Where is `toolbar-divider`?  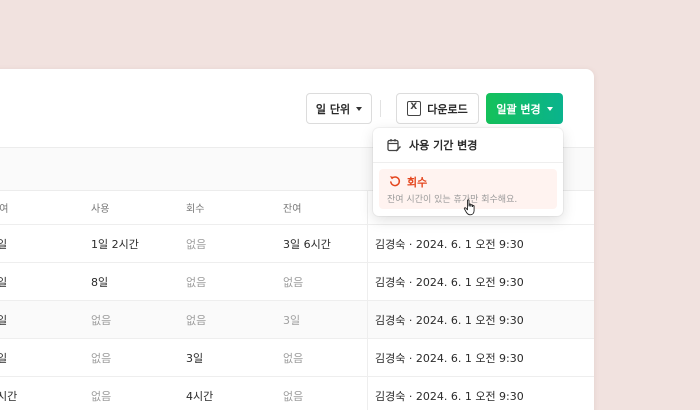 toolbar-divider is located at coordinates (380, 108).